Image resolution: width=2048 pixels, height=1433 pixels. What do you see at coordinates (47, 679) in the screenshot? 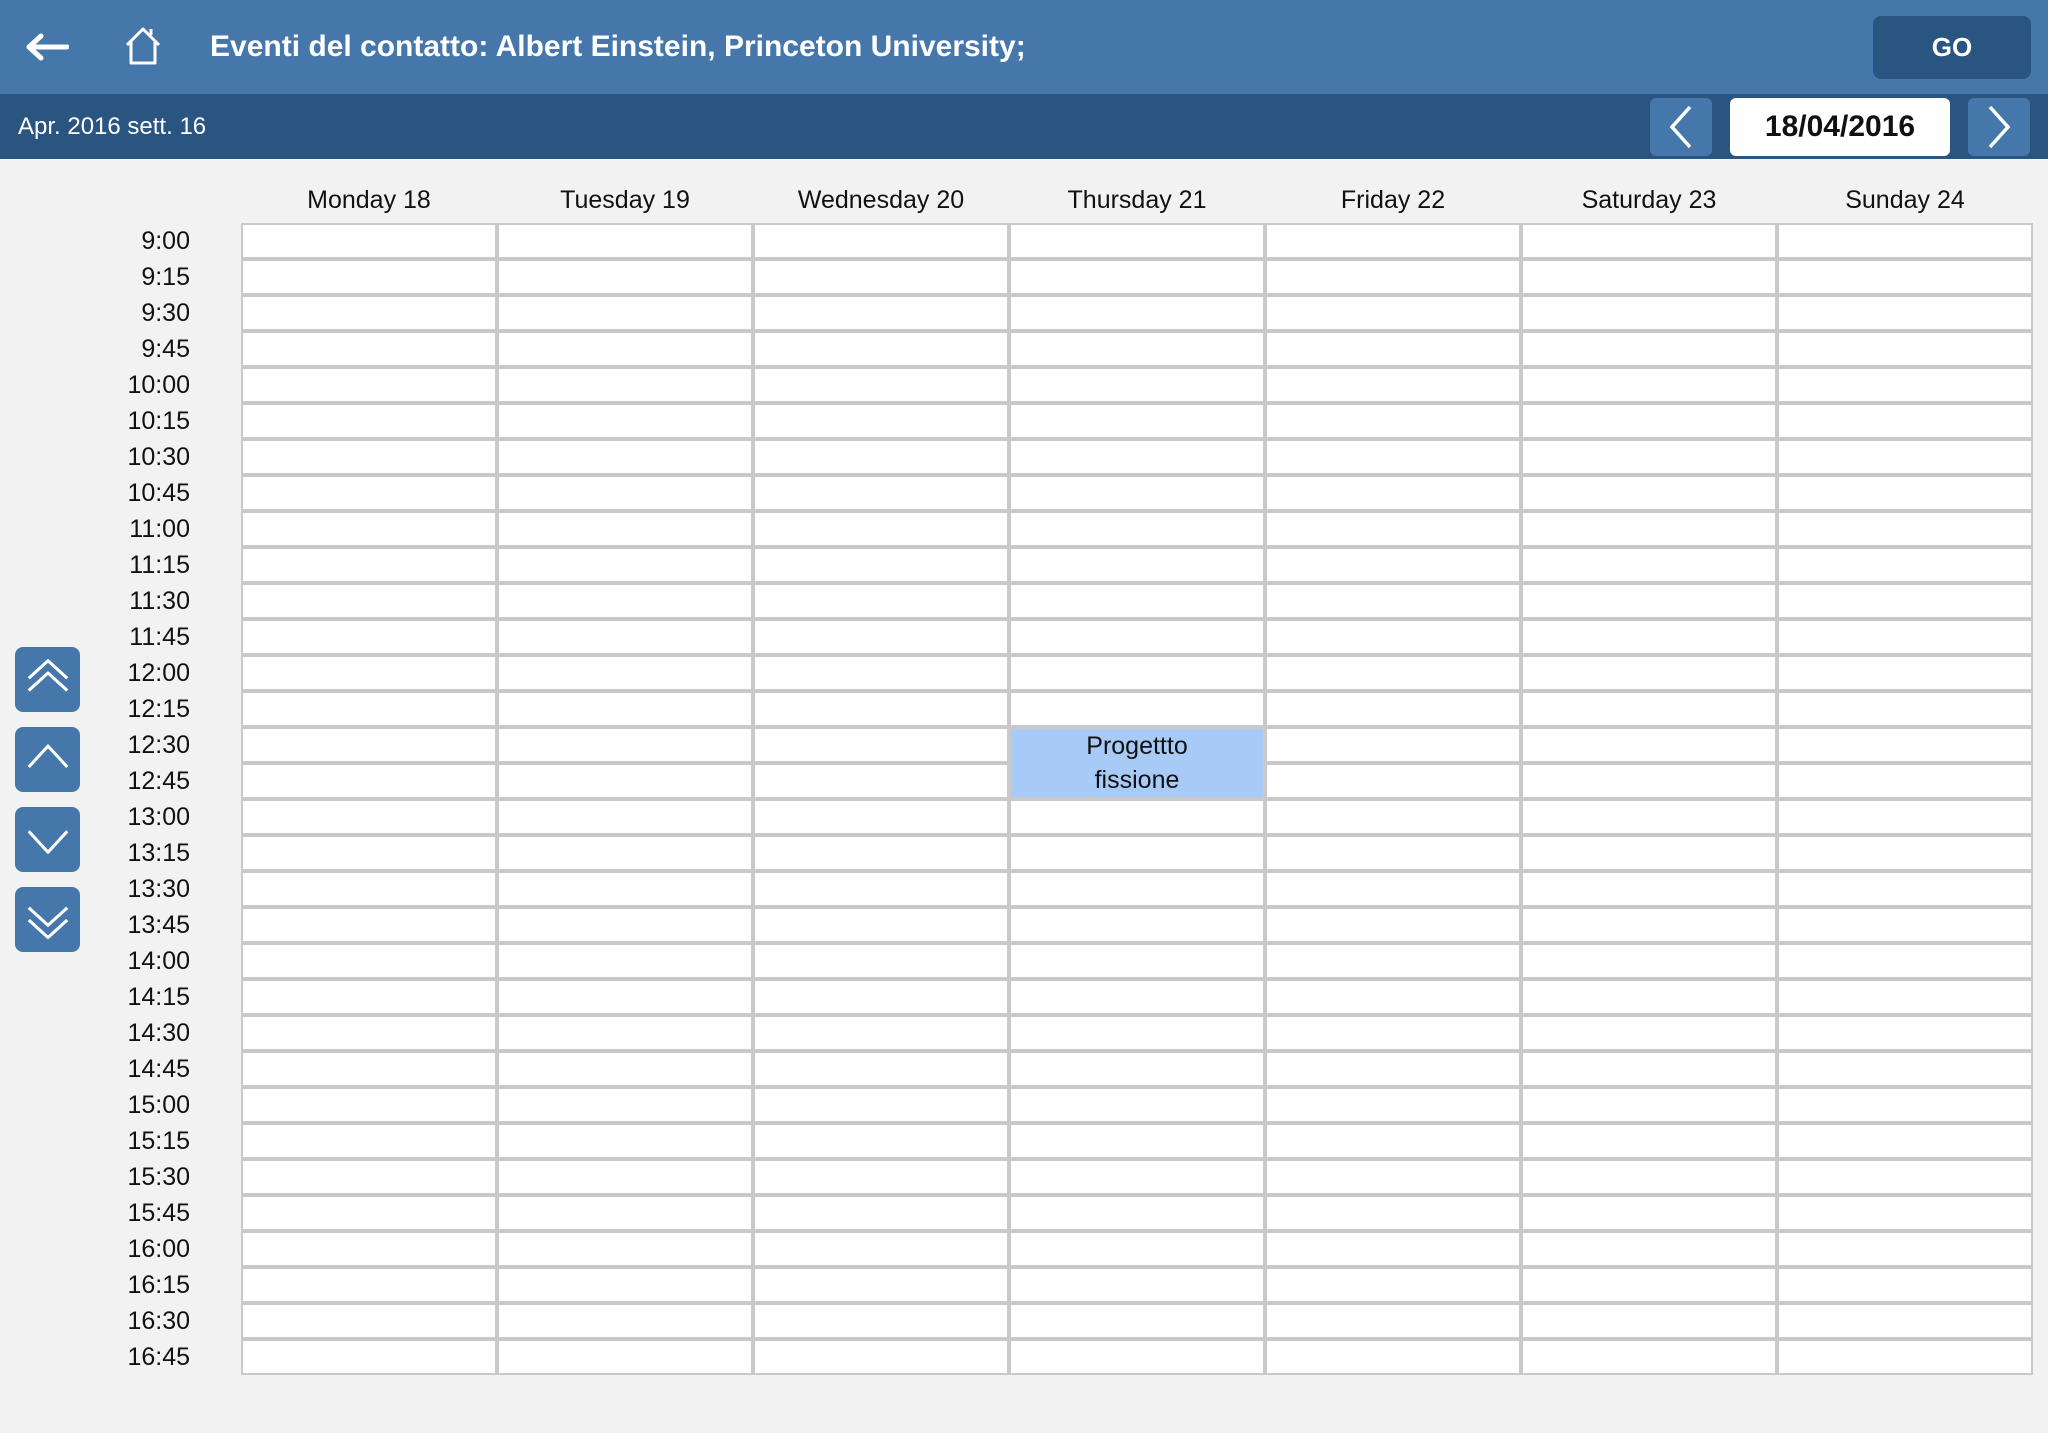
I see `scroll-to-top-button` at bounding box center [47, 679].